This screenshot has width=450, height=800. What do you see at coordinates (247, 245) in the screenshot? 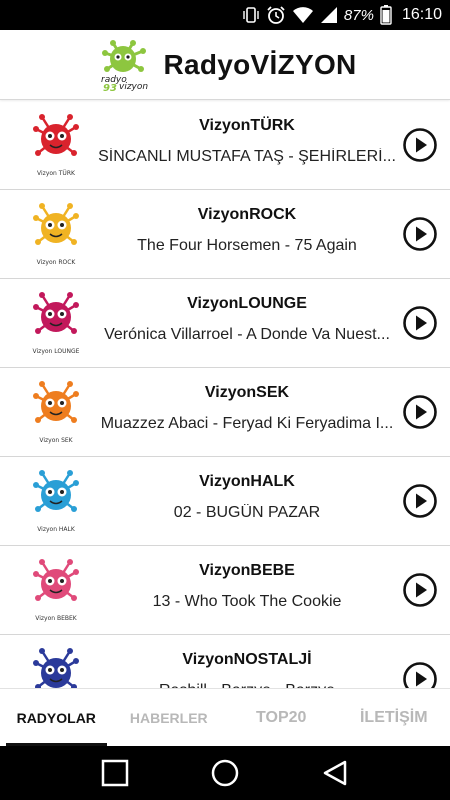
I see `now-playing-song: The Four Horsemen - 75 Again` at bounding box center [247, 245].